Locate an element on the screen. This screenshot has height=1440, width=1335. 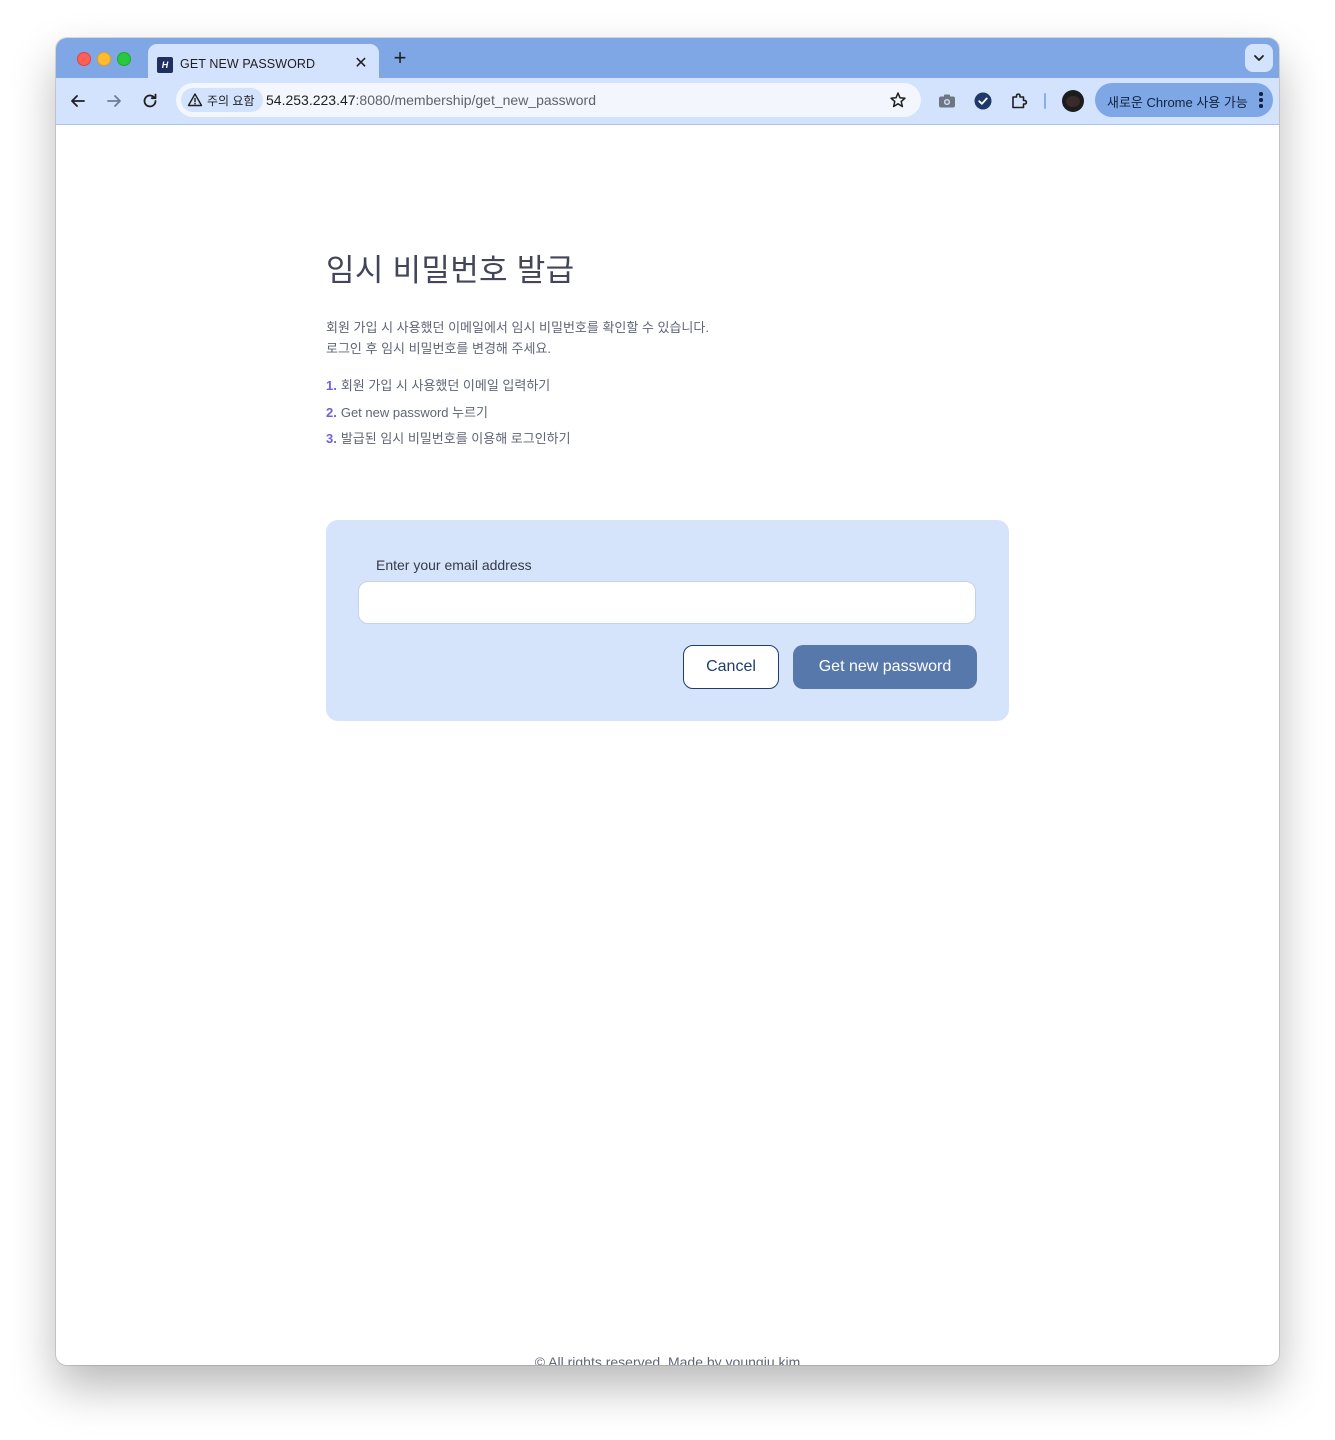
arrow-right-icon is located at coordinates (114, 101).